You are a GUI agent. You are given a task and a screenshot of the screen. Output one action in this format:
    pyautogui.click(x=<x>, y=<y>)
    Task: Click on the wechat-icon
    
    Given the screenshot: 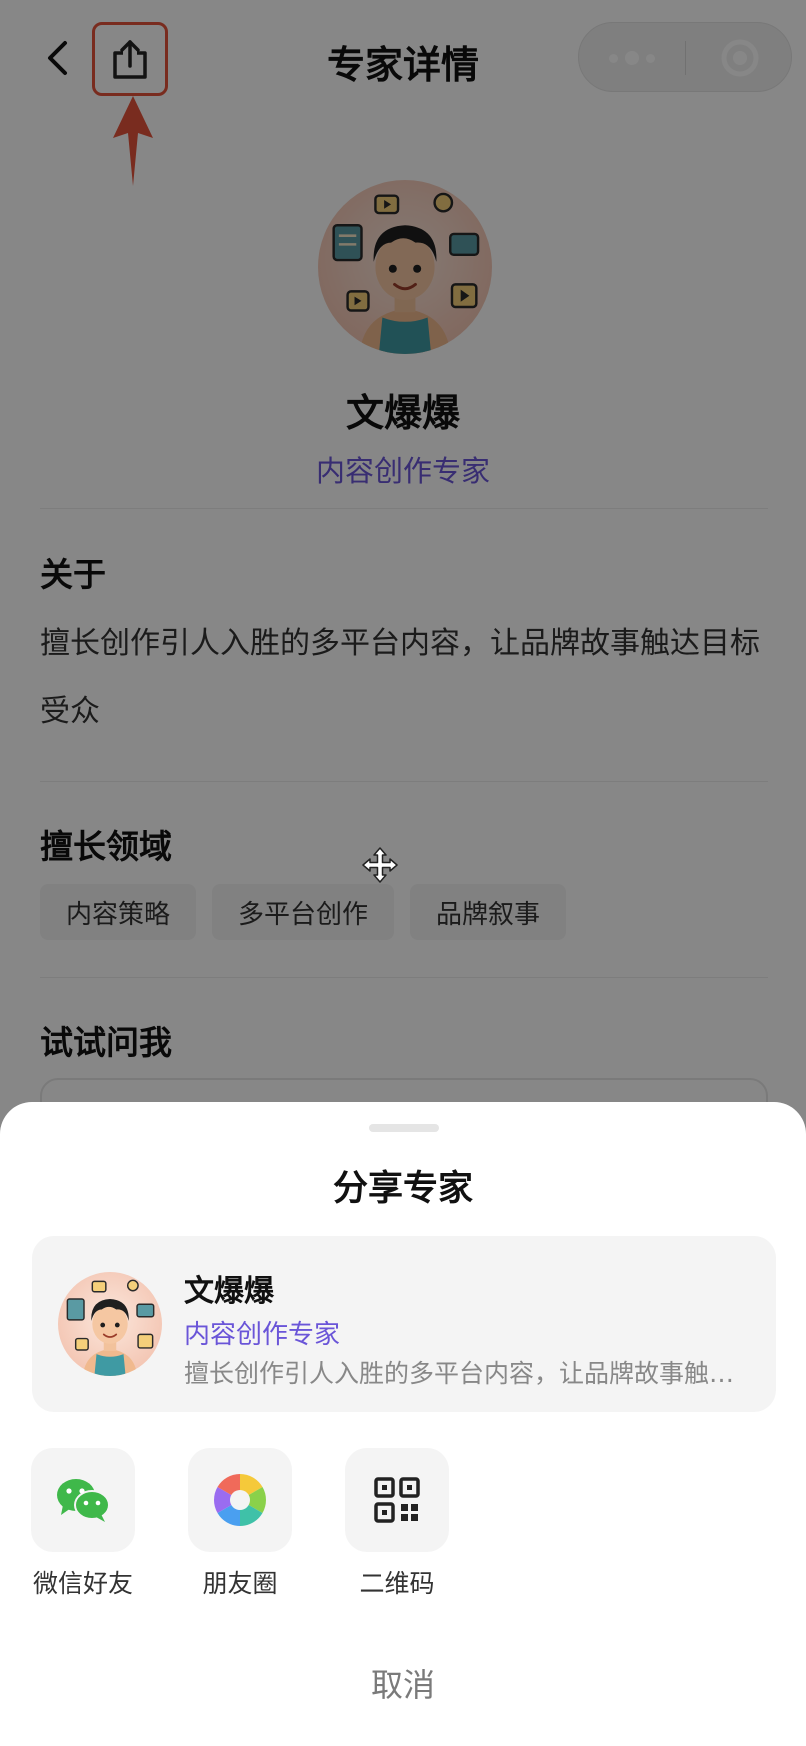 What is the action you would take?
    pyautogui.click(x=83, y=1500)
    